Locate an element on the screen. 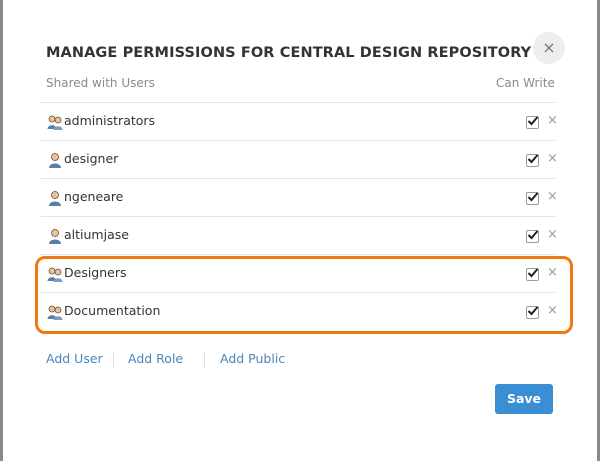  close-icon: × is located at coordinates (549, 47).